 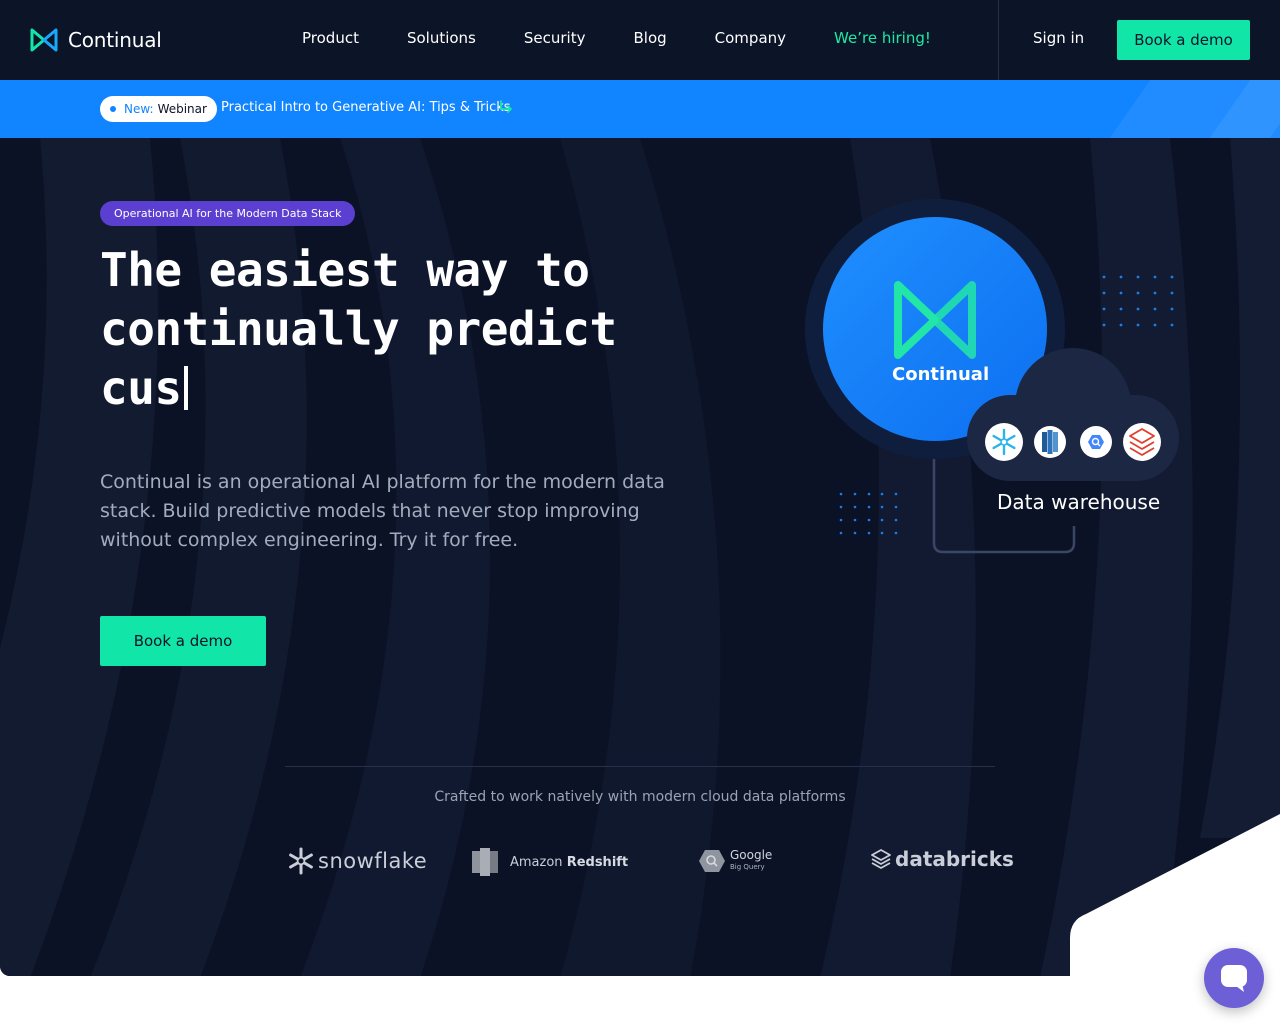 What do you see at coordinates (1096, 442) in the screenshot?
I see `bigquery-icon` at bounding box center [1096, 442].